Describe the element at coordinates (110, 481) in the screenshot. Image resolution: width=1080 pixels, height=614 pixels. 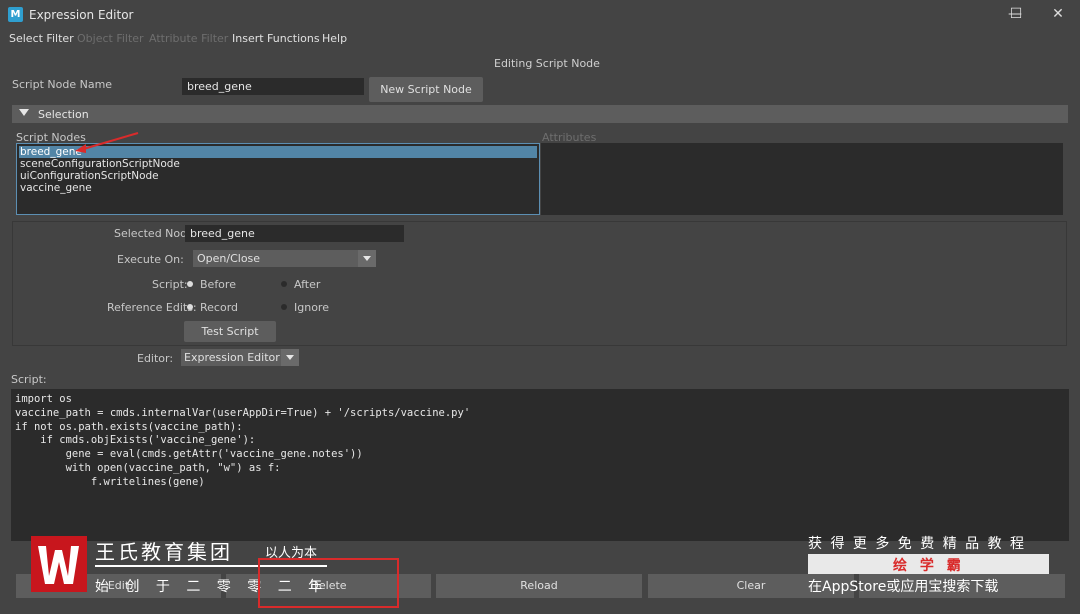
I see `code-line: f.writelines(gene)` at that location.